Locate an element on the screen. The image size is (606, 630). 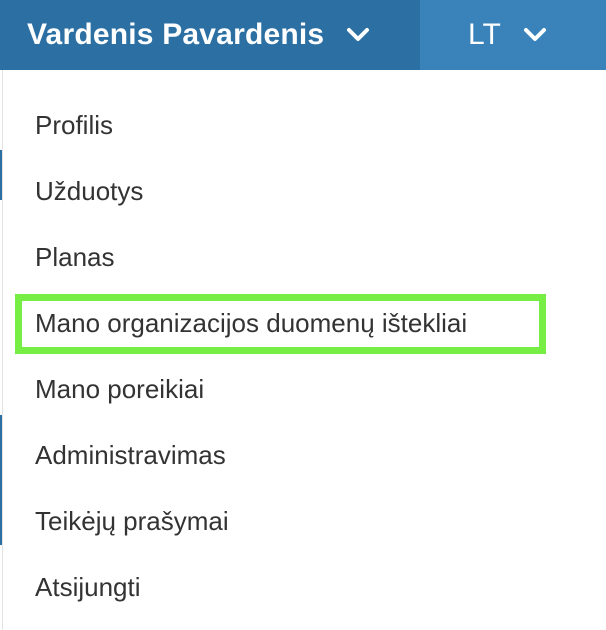
user-menu-toggle: Vardenis Pavardenis is located at coordinates (210, 35).